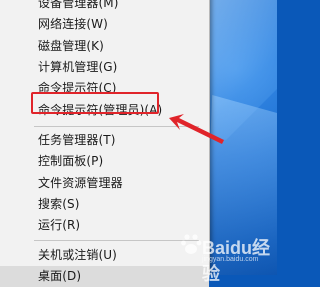  I want to click on menu-item-label: 设备管理器(M), so click(78, 5).